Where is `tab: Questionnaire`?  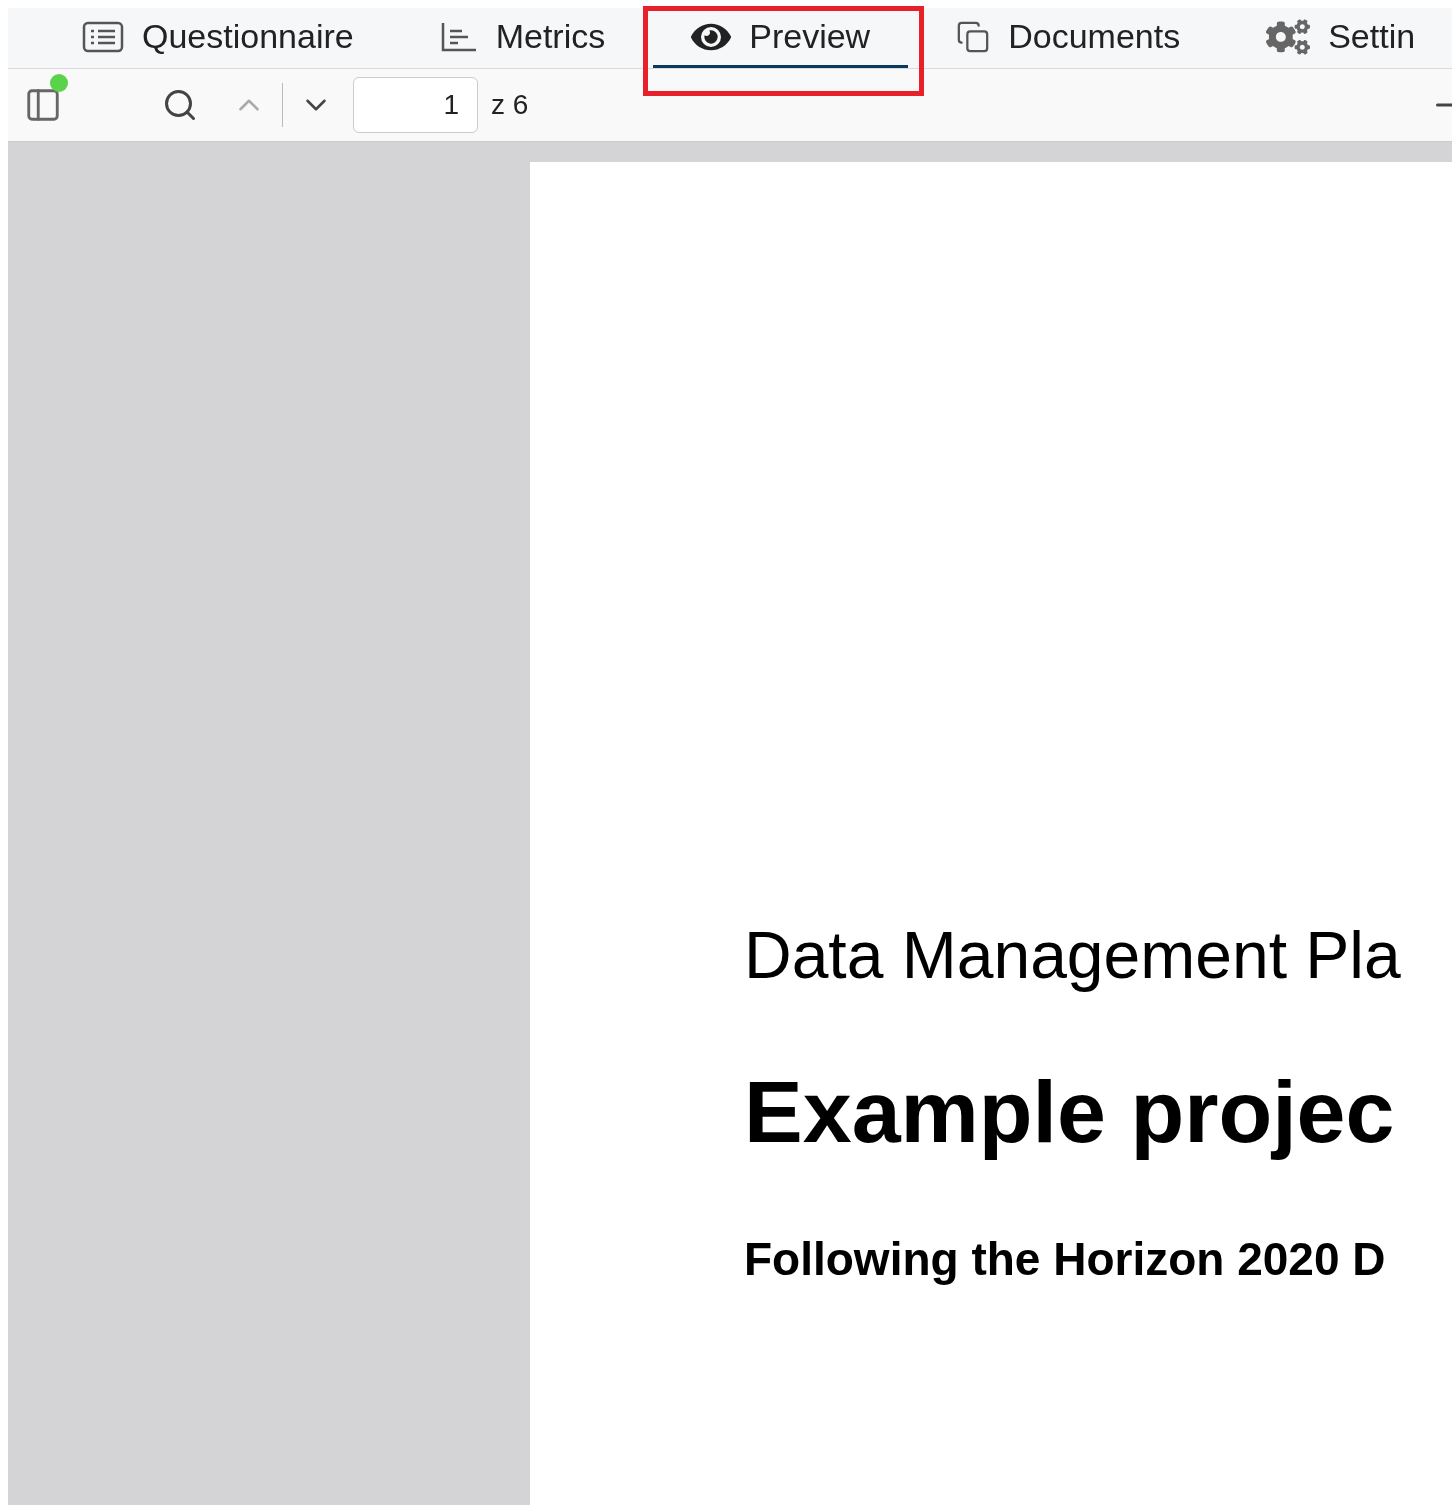
tab: Questionnaire is located at coordinates (218, 38).